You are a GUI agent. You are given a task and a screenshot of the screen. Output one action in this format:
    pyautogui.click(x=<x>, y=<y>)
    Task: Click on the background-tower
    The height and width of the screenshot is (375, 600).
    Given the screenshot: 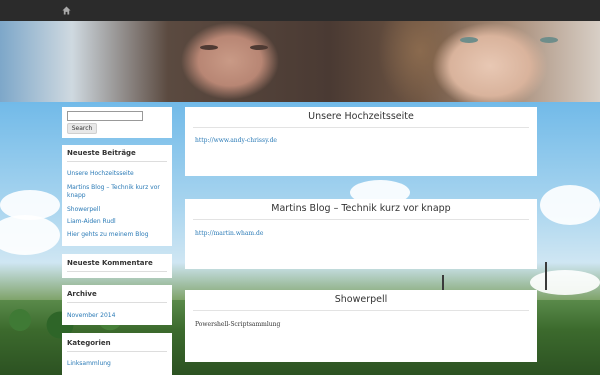 What is the action you would take?
    pyautogui.click(x=546, y=276)
    